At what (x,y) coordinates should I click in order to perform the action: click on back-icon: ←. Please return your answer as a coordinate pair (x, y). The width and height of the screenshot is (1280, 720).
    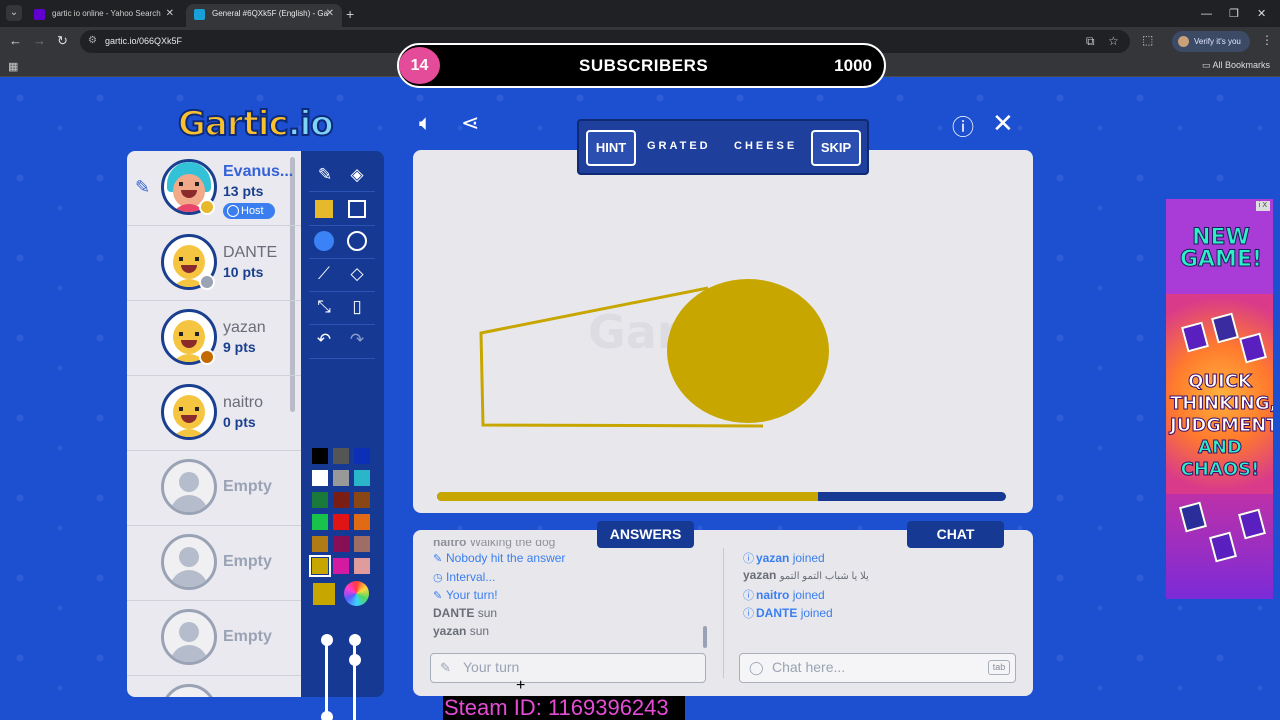
    Looking at the image, I should click on (15, 41).